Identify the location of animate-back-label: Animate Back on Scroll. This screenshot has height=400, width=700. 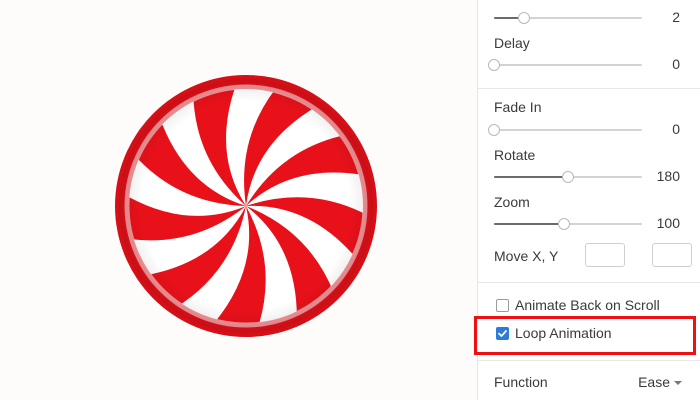
(587, 305).